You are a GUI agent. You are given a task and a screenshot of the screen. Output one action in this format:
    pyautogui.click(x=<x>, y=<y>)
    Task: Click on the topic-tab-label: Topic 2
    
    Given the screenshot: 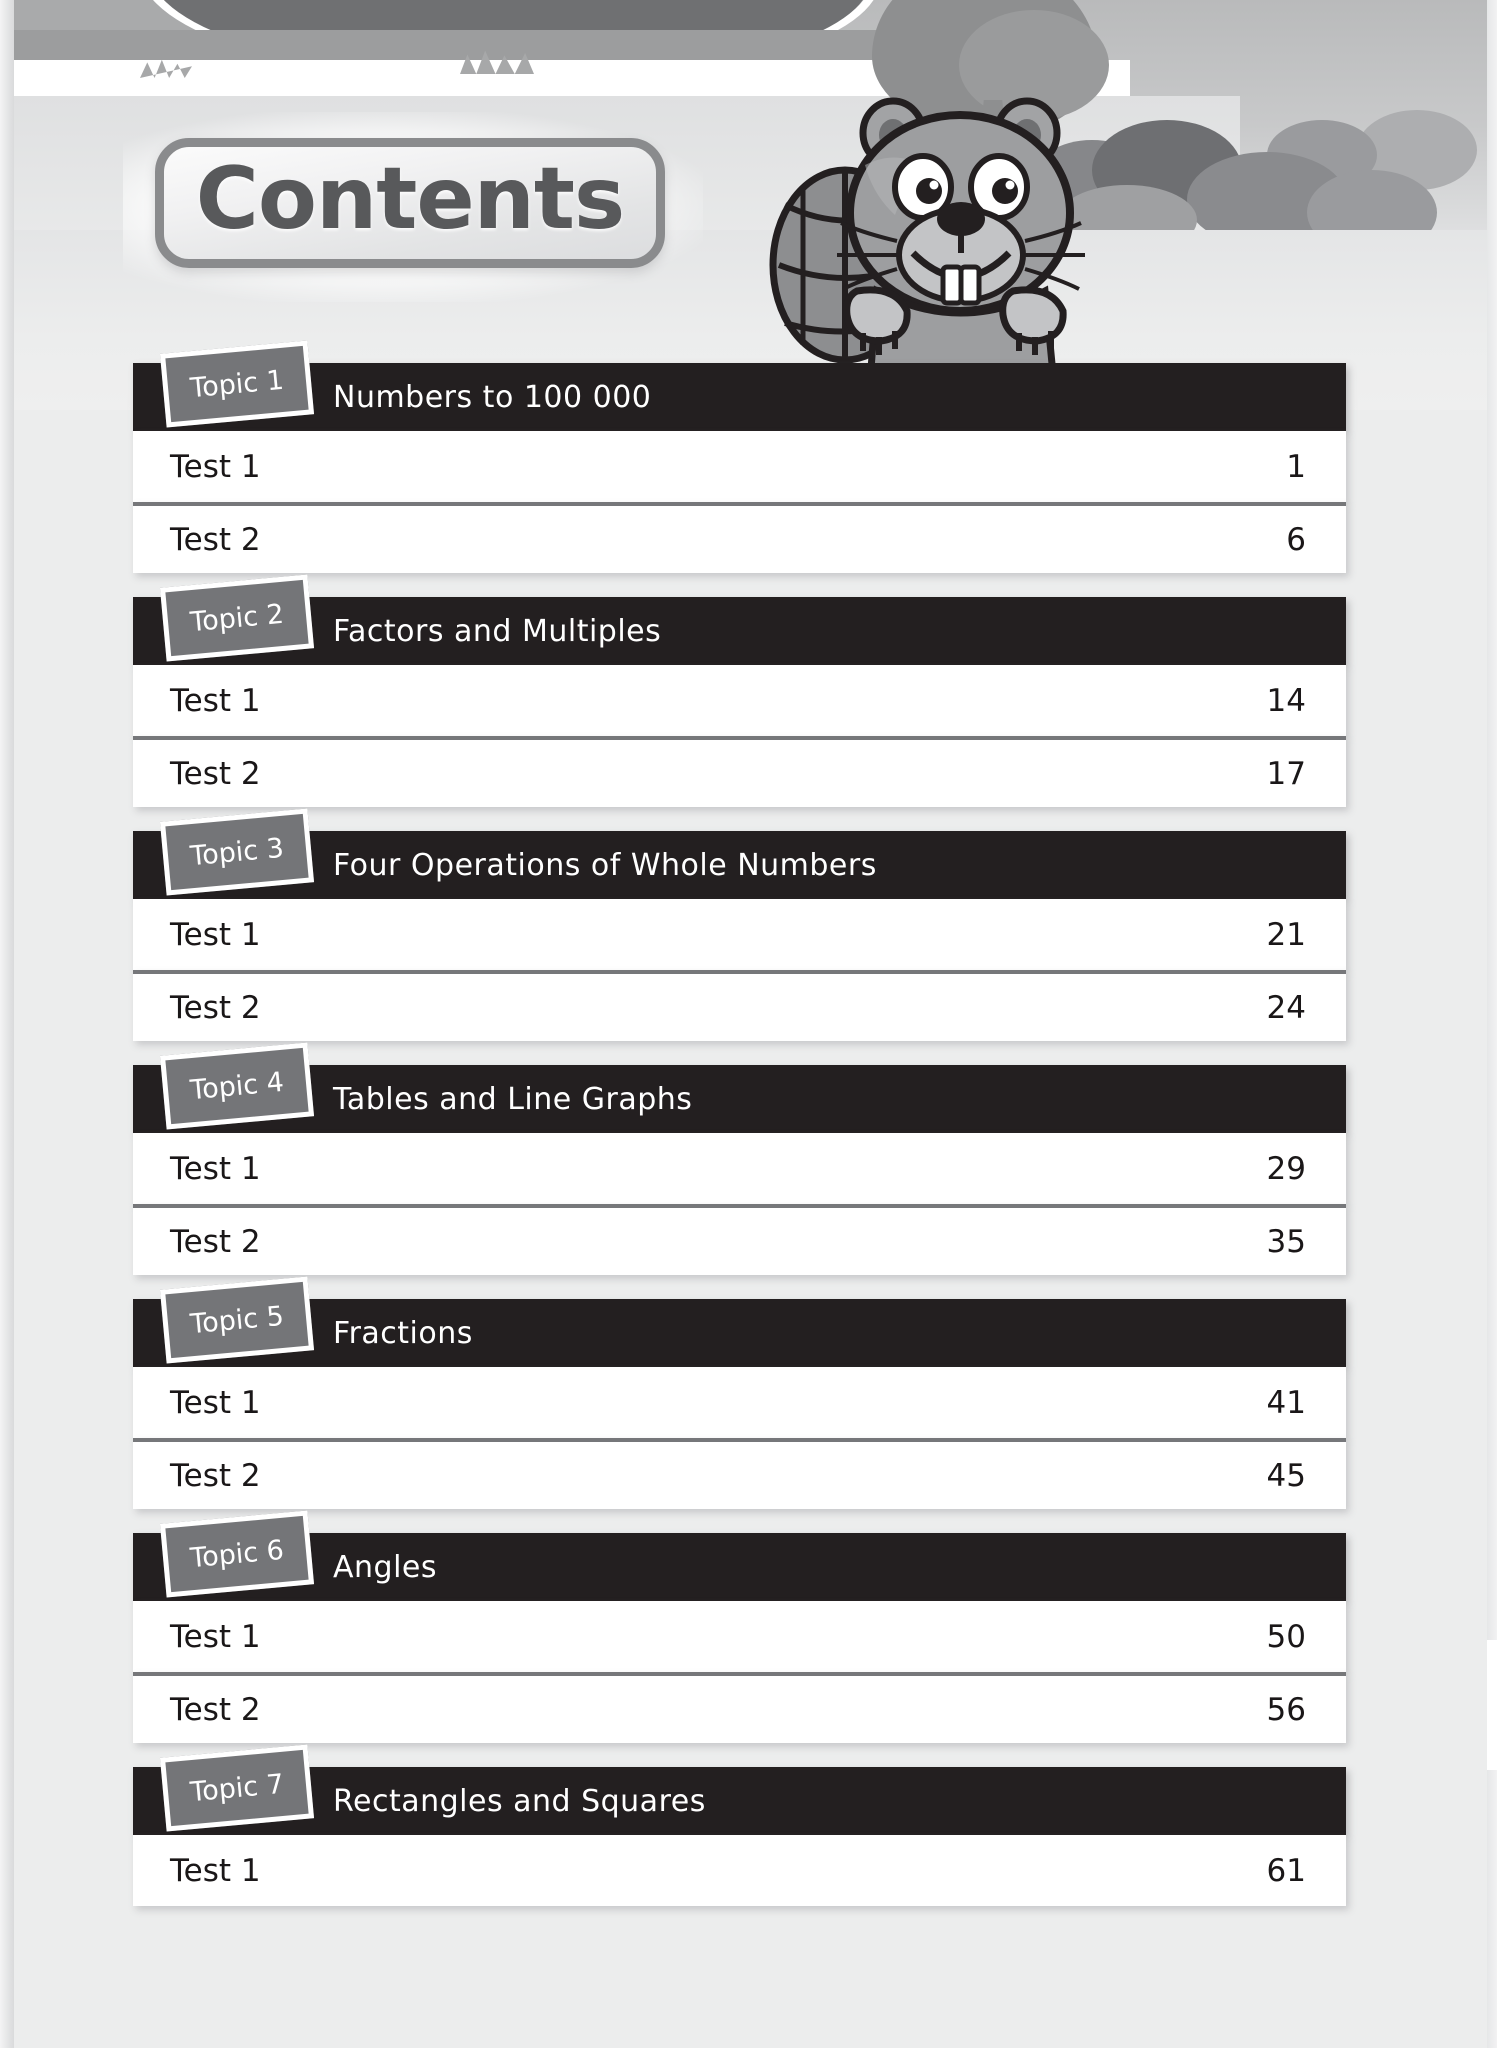 What is the action you would take?
    pyautogui.click(x=237, y=618)
    